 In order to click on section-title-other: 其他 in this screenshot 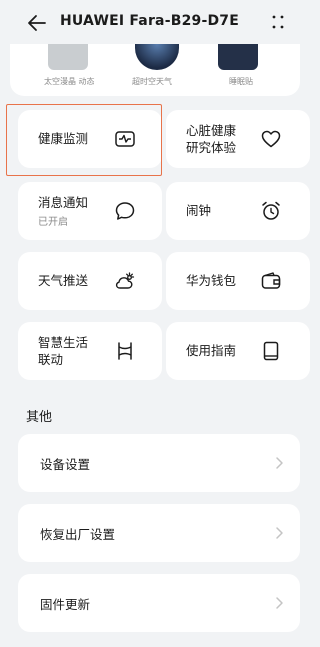, I will do `click(39, 417)`.